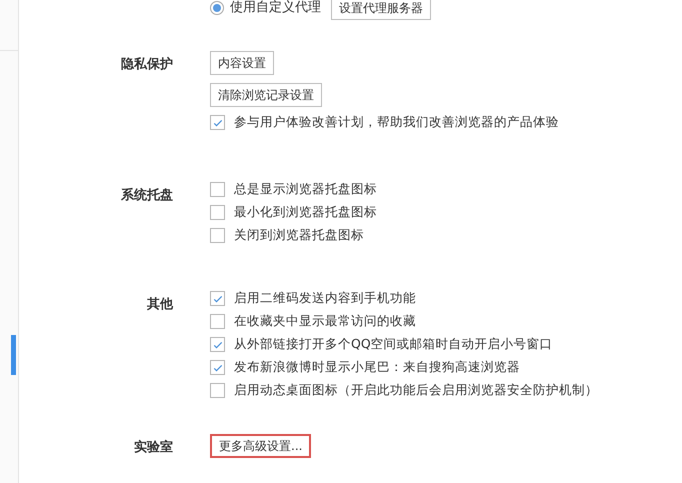  What do you see at coordinates (313, 298) in the screenshot?
I see `checkbox-option: 启用二维码发送内容到手机功能` at bounding box center [313, 298].